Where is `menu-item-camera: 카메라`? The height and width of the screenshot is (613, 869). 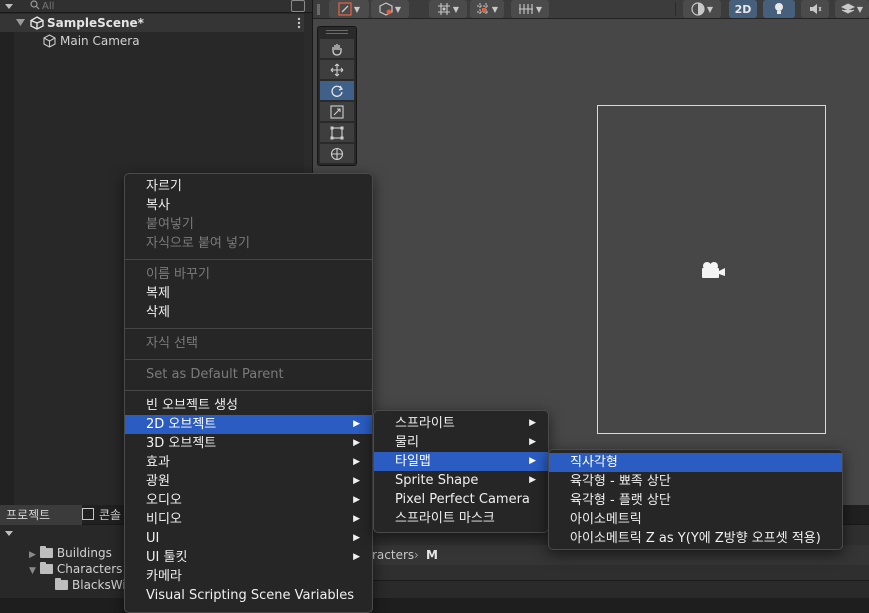
menu-item-camera: 카메라 is located at coordinates (248, 576).